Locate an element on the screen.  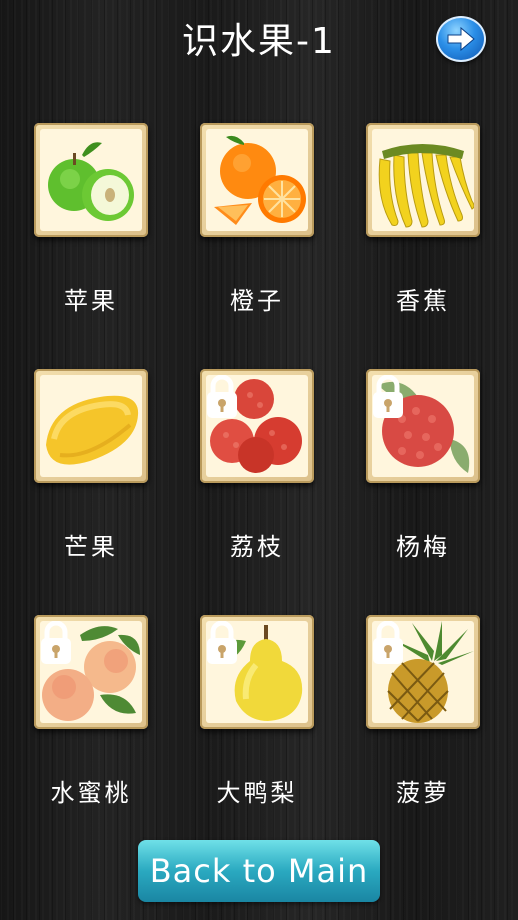
back-to-main-button: Back to Main is located at coordinates (259, 871).